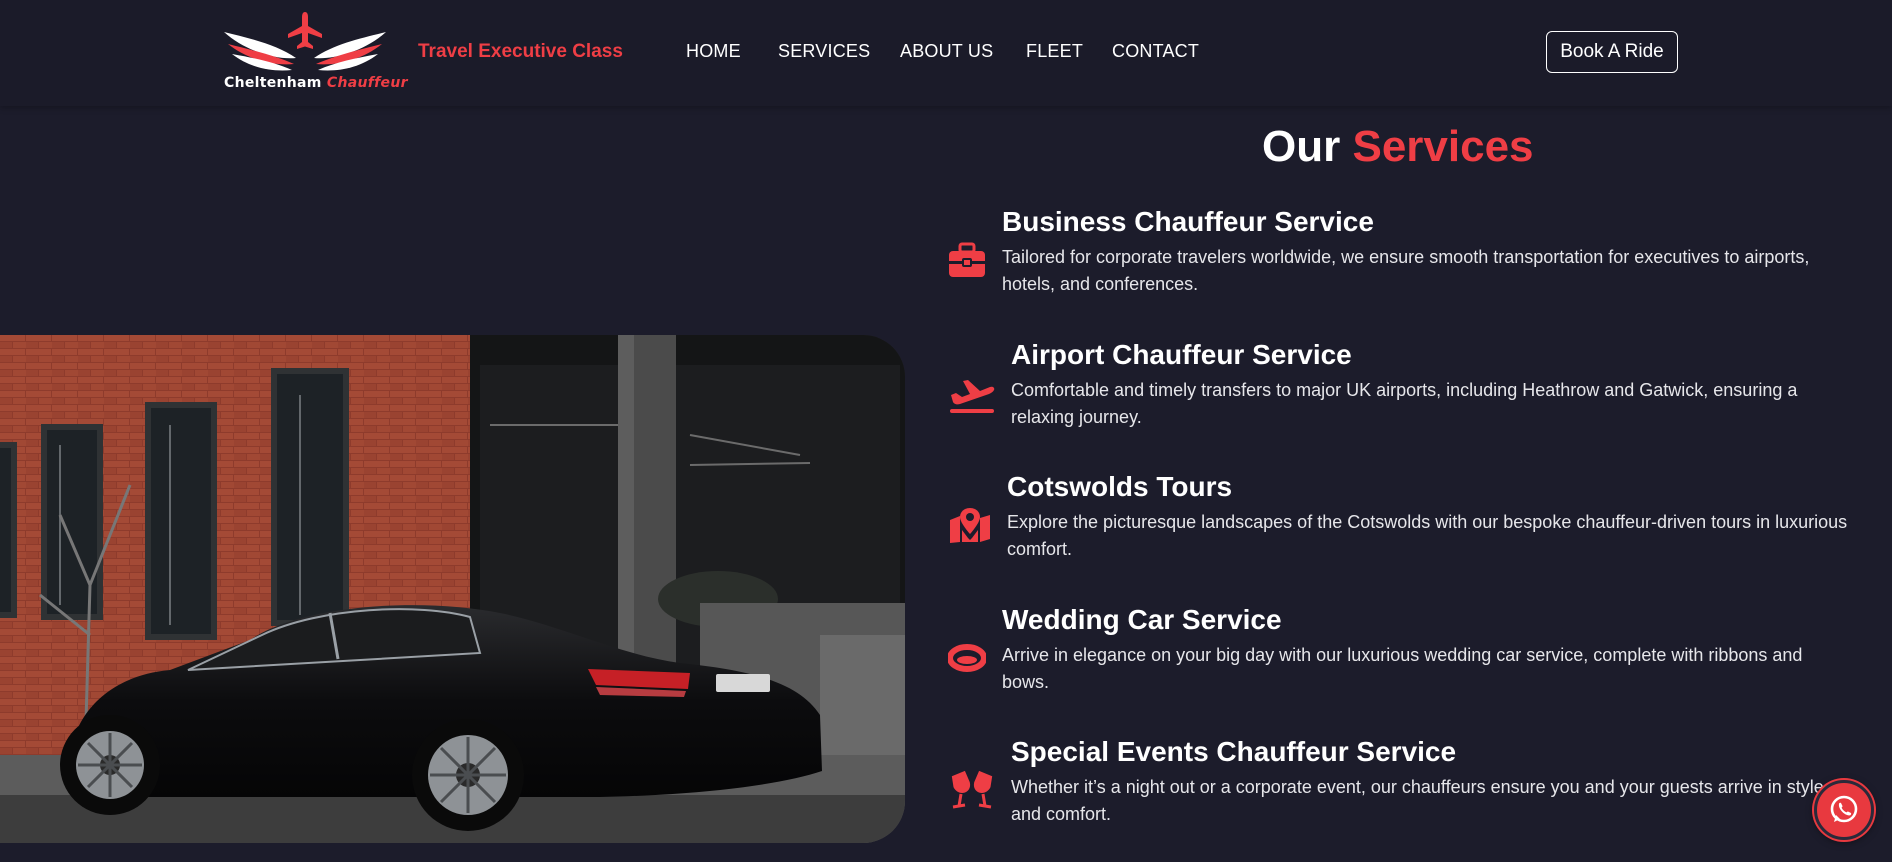 Image resolution: width=1892 pixels, height=862 pixels. I want to click on briefcase-icon, so click(967, 259).